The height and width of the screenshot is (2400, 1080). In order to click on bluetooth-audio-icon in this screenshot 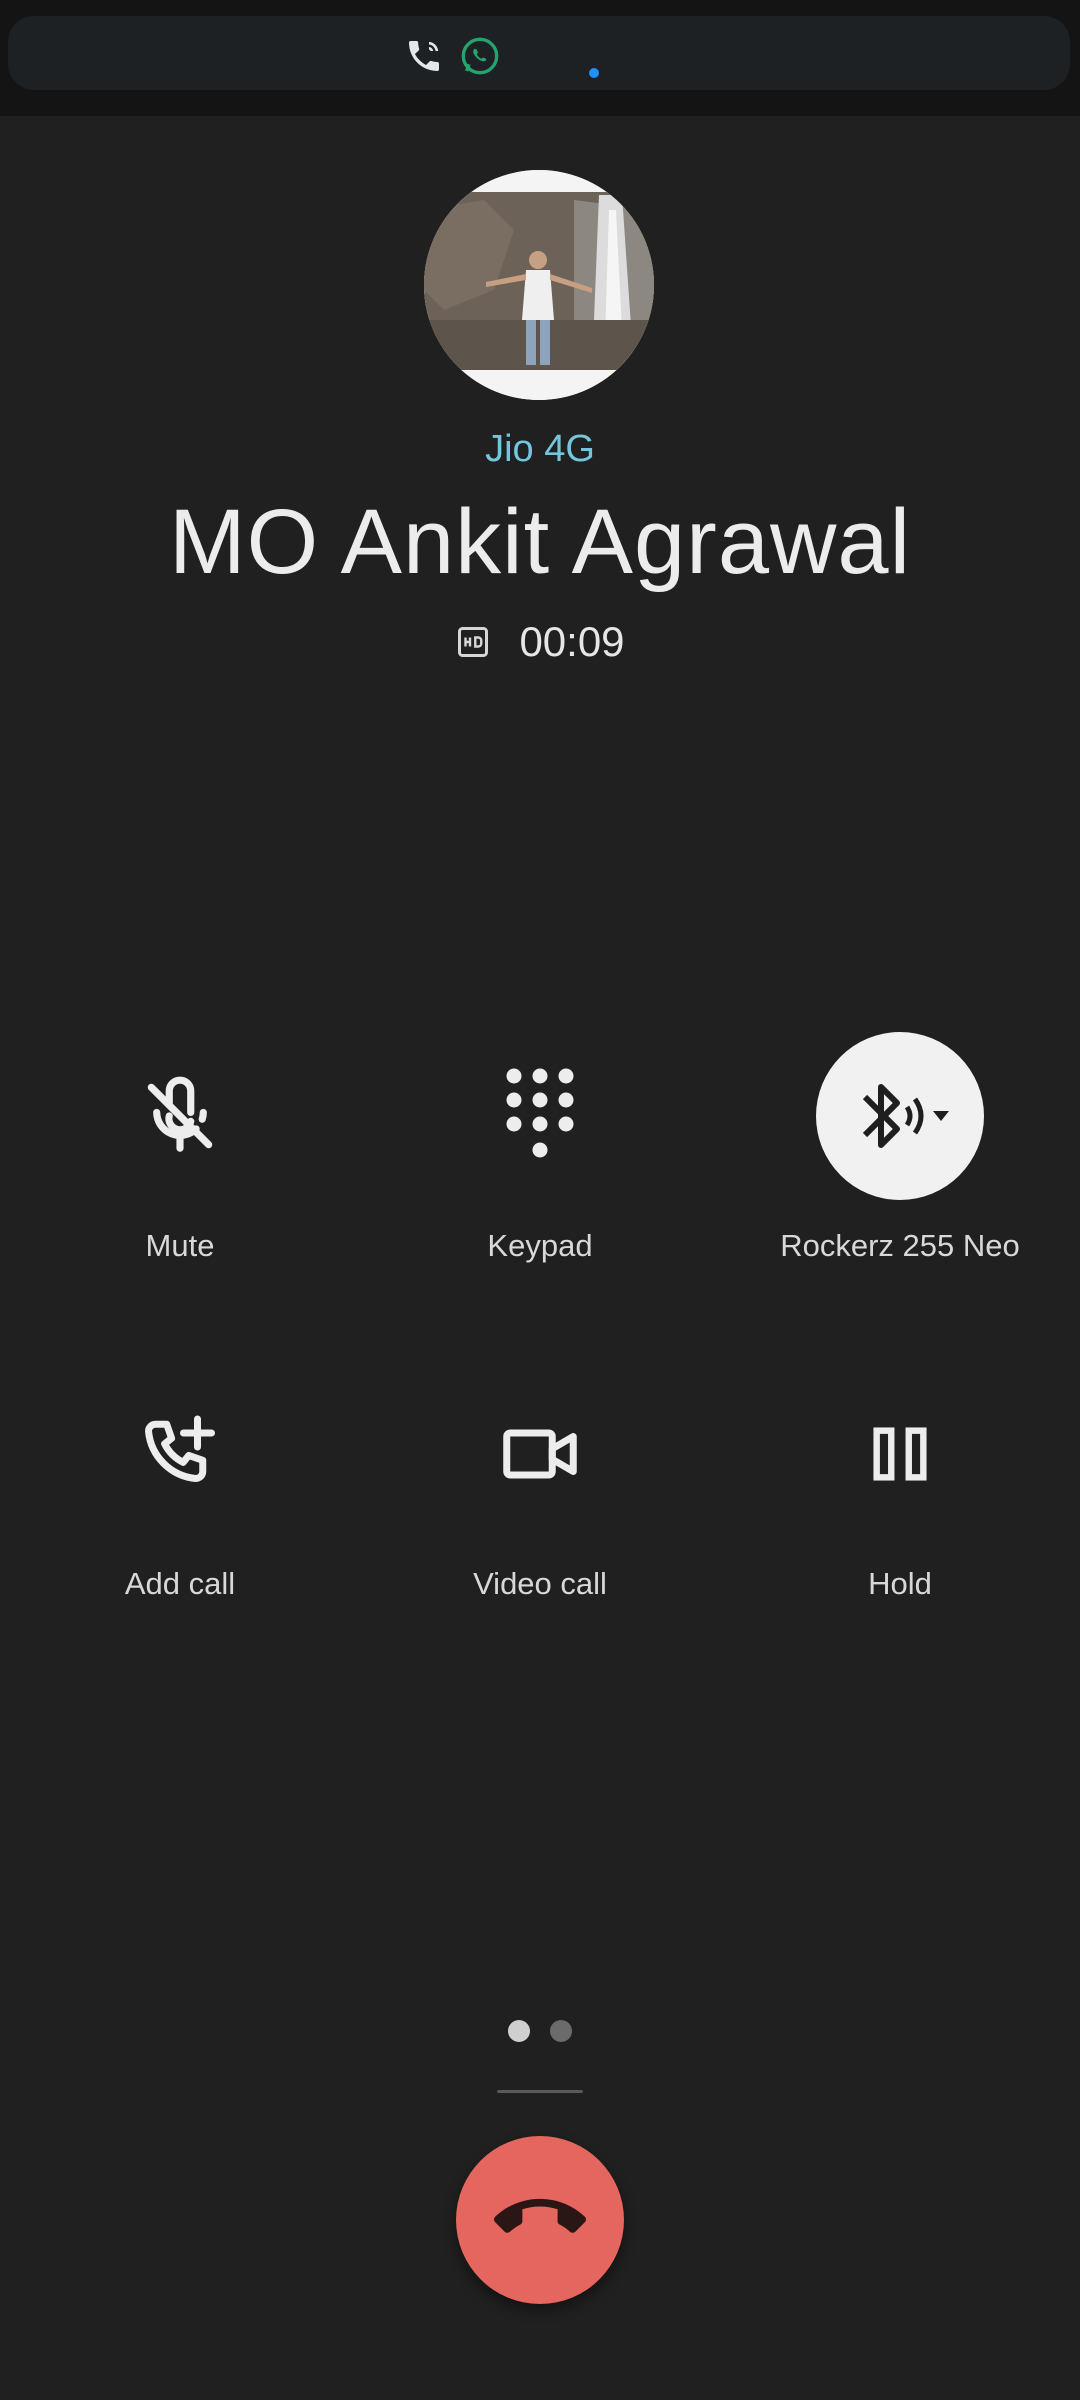, I will do `click(900, 1116)`.